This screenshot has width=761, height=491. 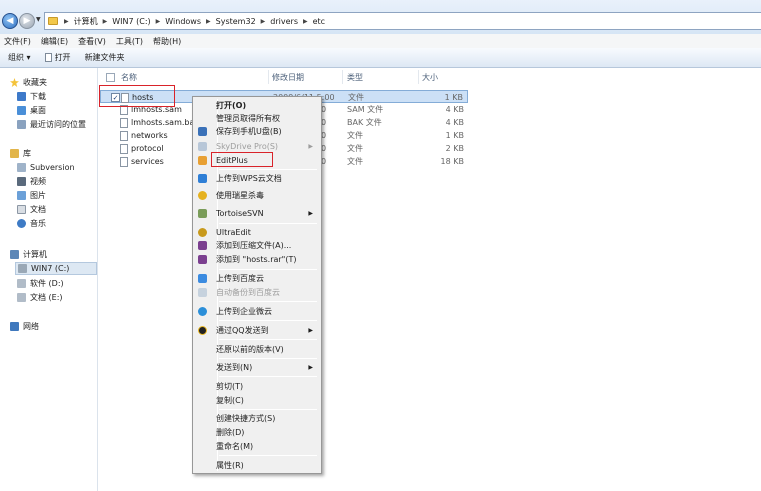 I want to click on menu-item-open: 打开(O), so click(x=257, y=105).